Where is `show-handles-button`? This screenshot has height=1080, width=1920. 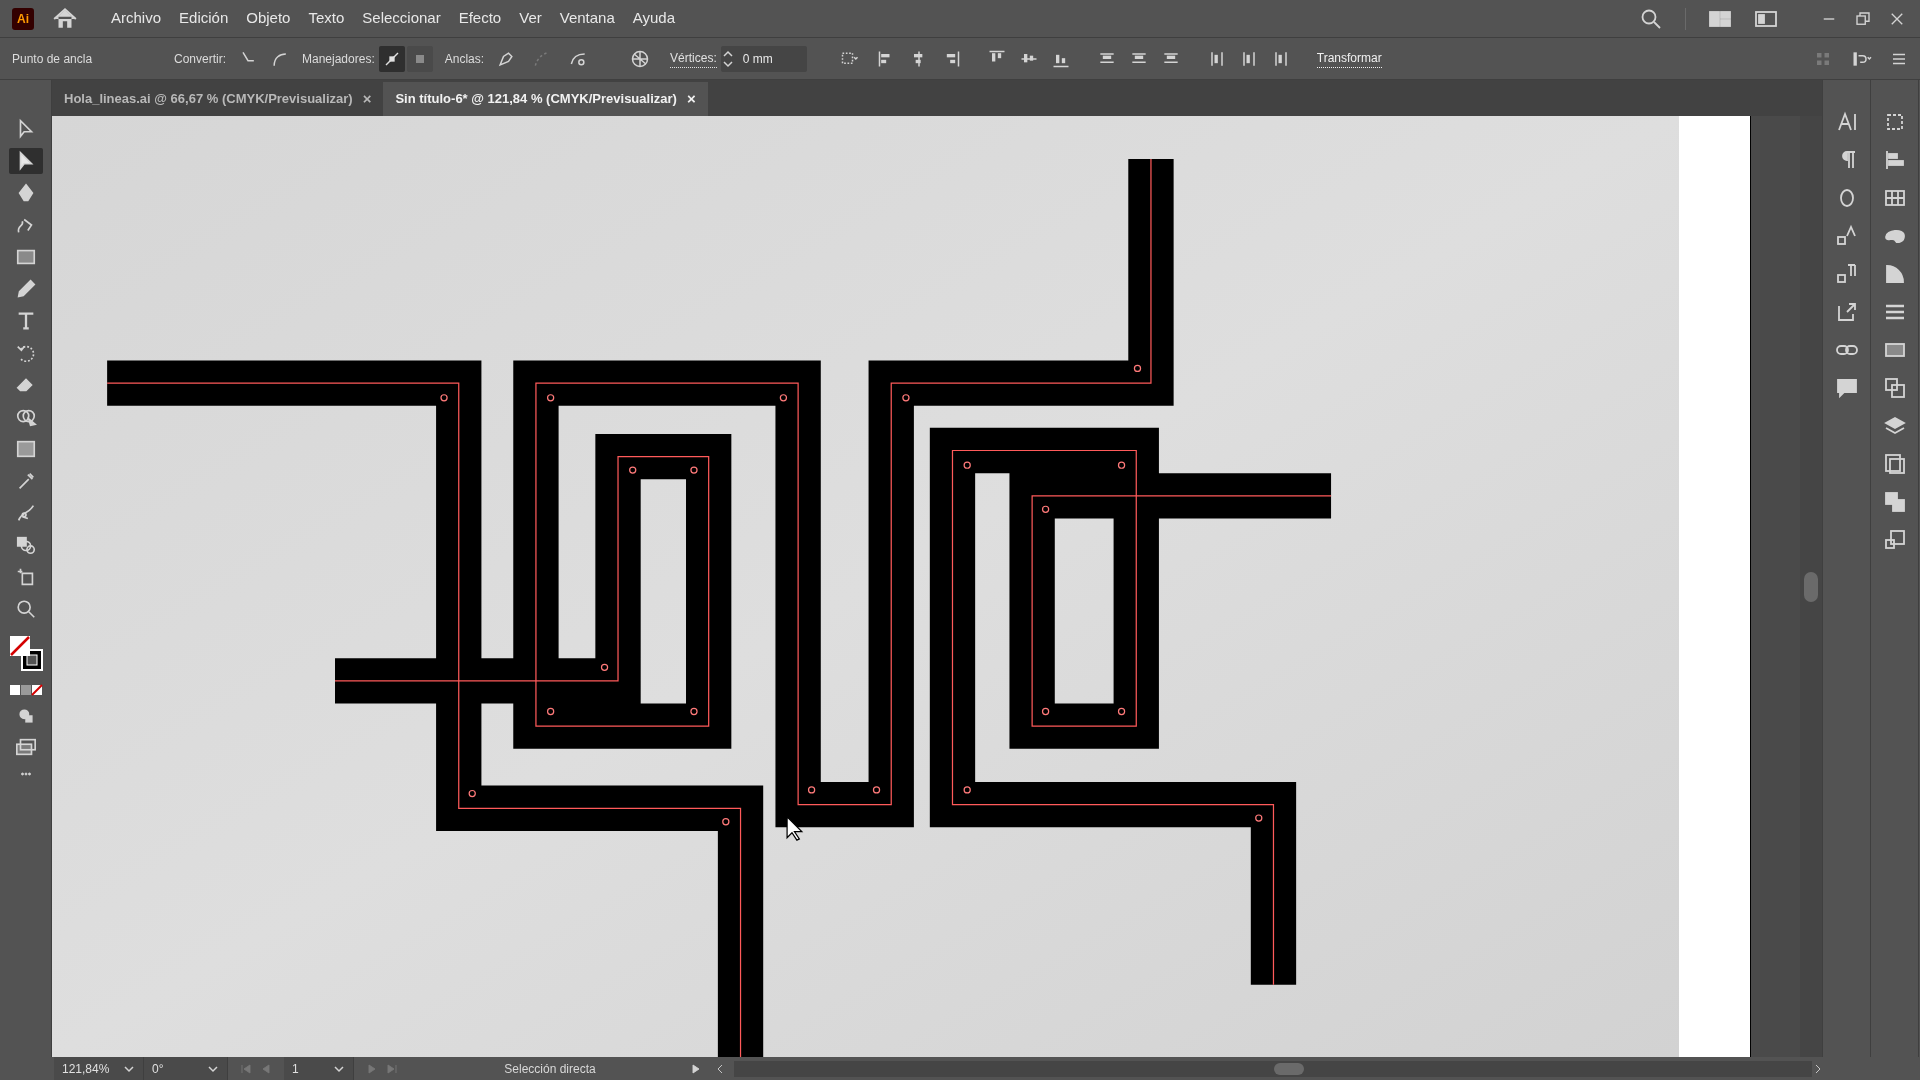 show-handles-button is located at coordinates (391, 58).